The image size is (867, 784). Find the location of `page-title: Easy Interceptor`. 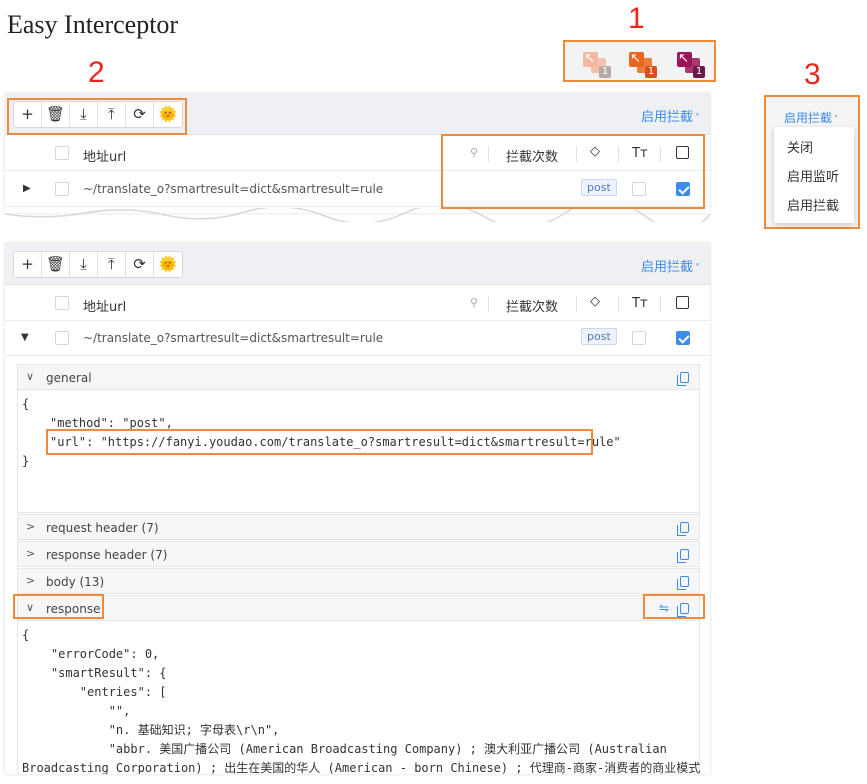

page-title: Easy Interceptor is located at coordinates (93, 24).